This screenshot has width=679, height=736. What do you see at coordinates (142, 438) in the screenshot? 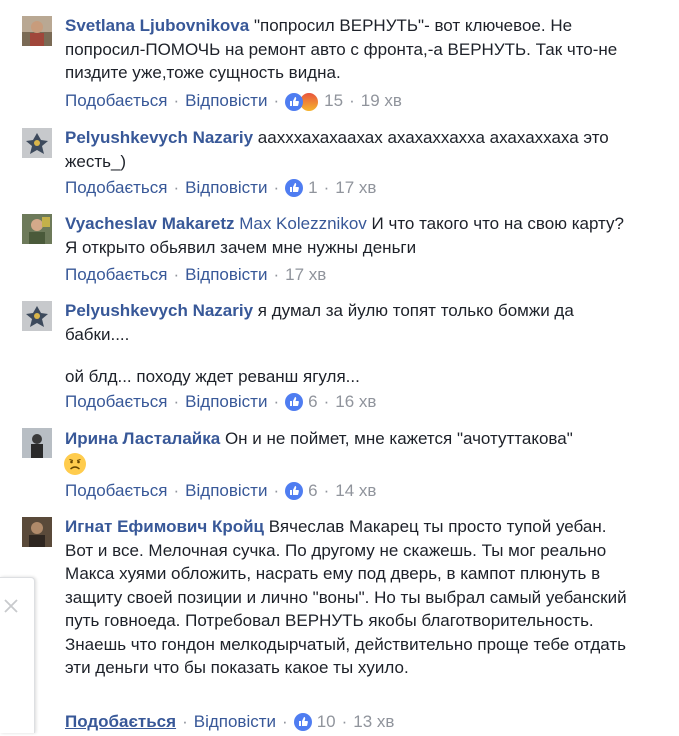
I see `comment-author: Ирина Ласталайка` at bounding box center [142, 438].